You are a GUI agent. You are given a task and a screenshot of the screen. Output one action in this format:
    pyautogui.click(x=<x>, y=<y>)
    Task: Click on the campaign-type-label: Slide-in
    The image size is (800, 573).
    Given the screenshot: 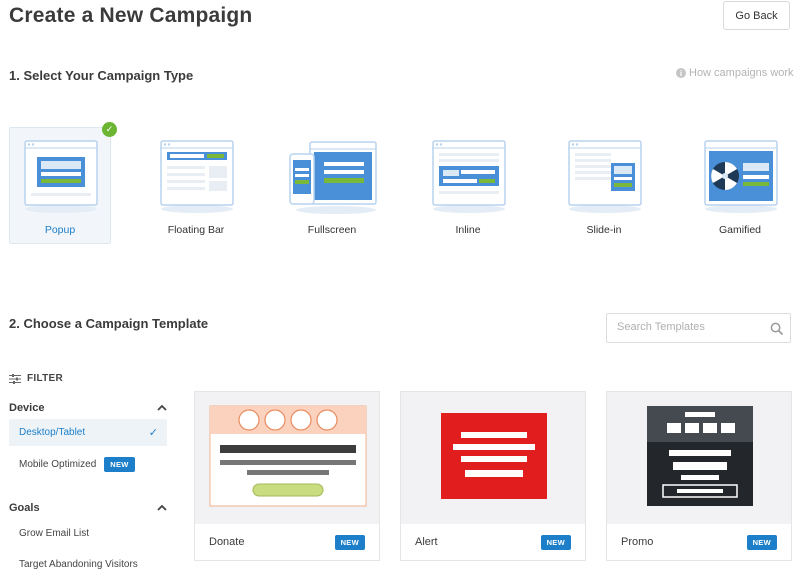 What is the action you would take?
    pyautogui.click(x=604, y=230)
    